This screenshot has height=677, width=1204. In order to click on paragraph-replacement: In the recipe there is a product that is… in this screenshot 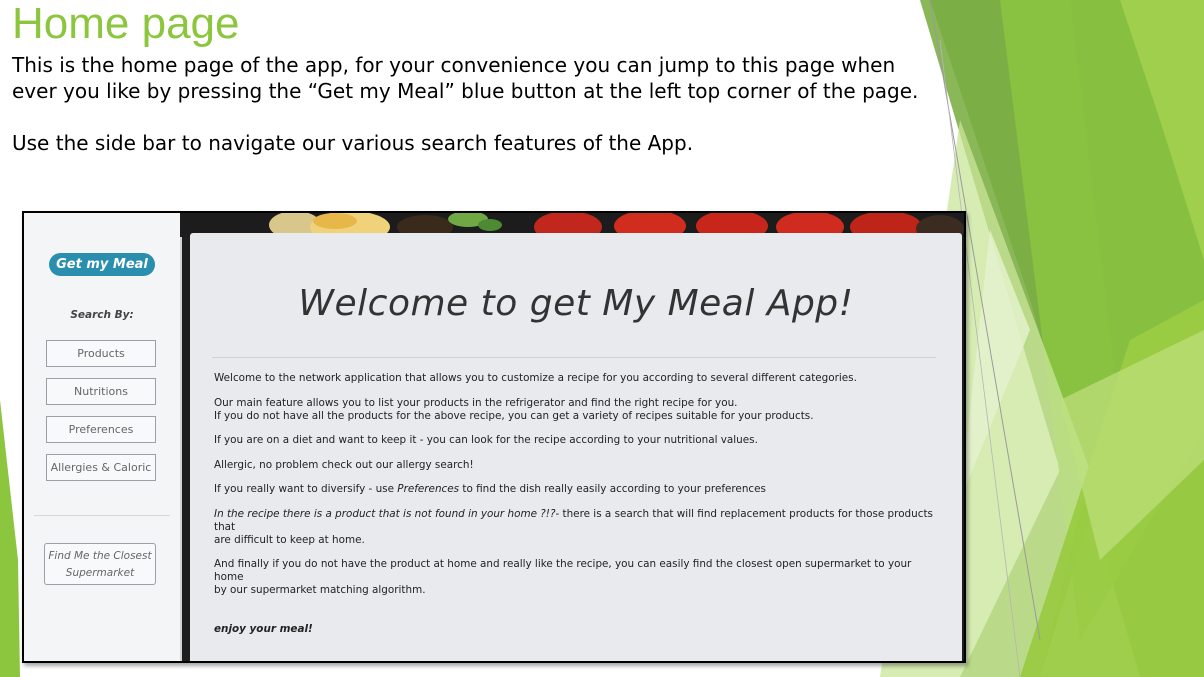, I will do `click(579, 527)`.